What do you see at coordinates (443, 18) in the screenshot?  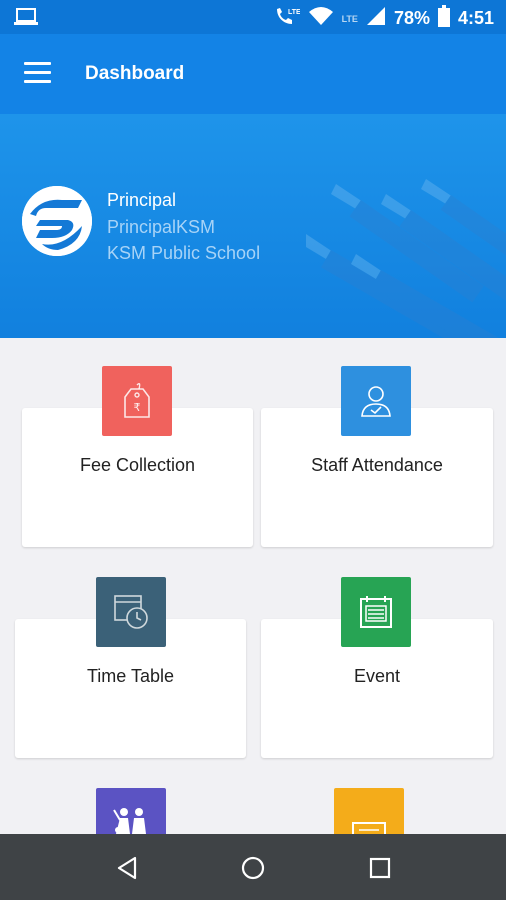 I see `battery-icon` at bounding box center [443, 18].